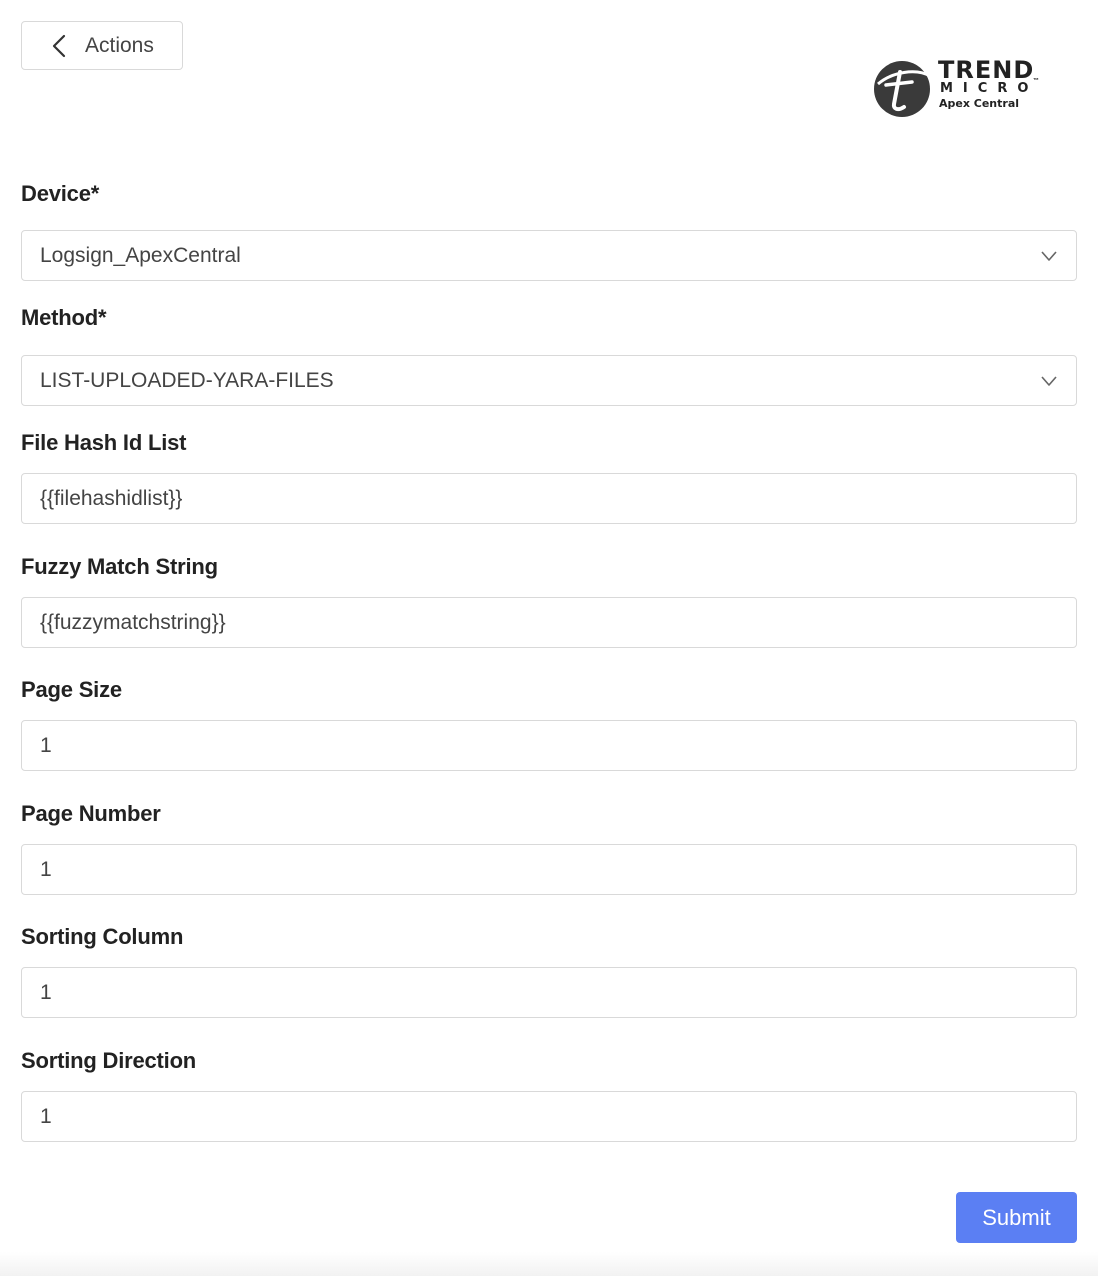  What do you see at coordinates (986, 70) in the screenshot?
I see `logo-line1: TREND` at bounding box center [986, 70].